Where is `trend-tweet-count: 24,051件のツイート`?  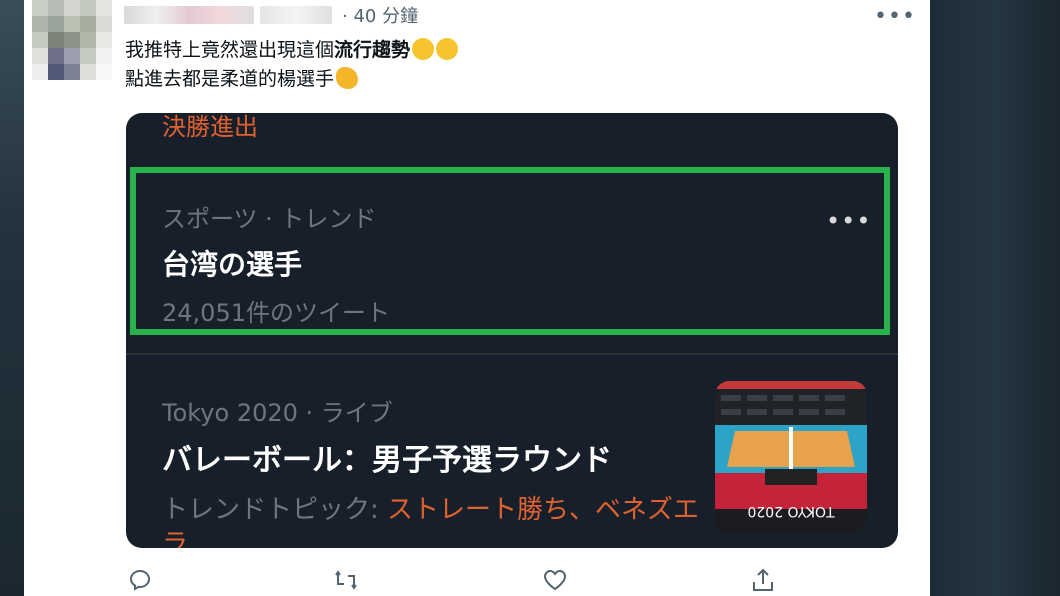
trend-tweet-count: 24,051件のツイート is located at coordinates (276, 313).